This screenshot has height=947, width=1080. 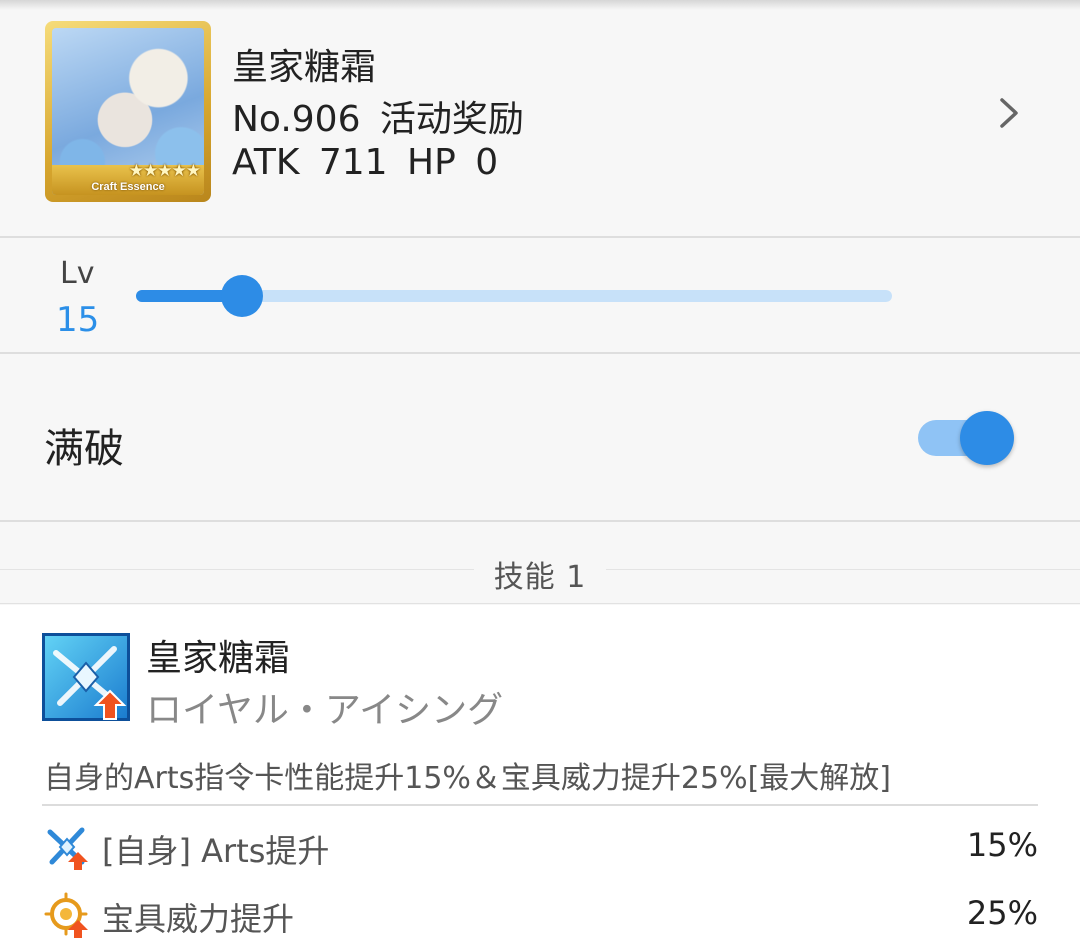 What do you see at coordinates (216, 851) in the screenshot?
I see `effect-label: [自身] Arts提升` at bounding box center [216, 851].